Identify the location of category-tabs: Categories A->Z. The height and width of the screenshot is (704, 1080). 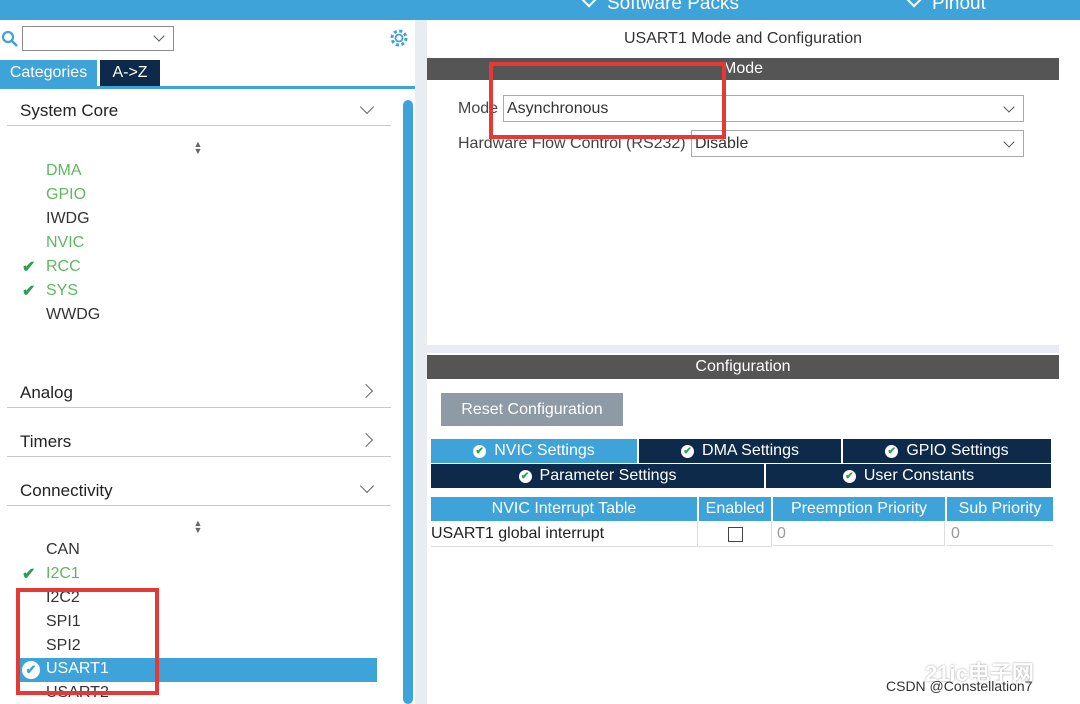
(207, 73).